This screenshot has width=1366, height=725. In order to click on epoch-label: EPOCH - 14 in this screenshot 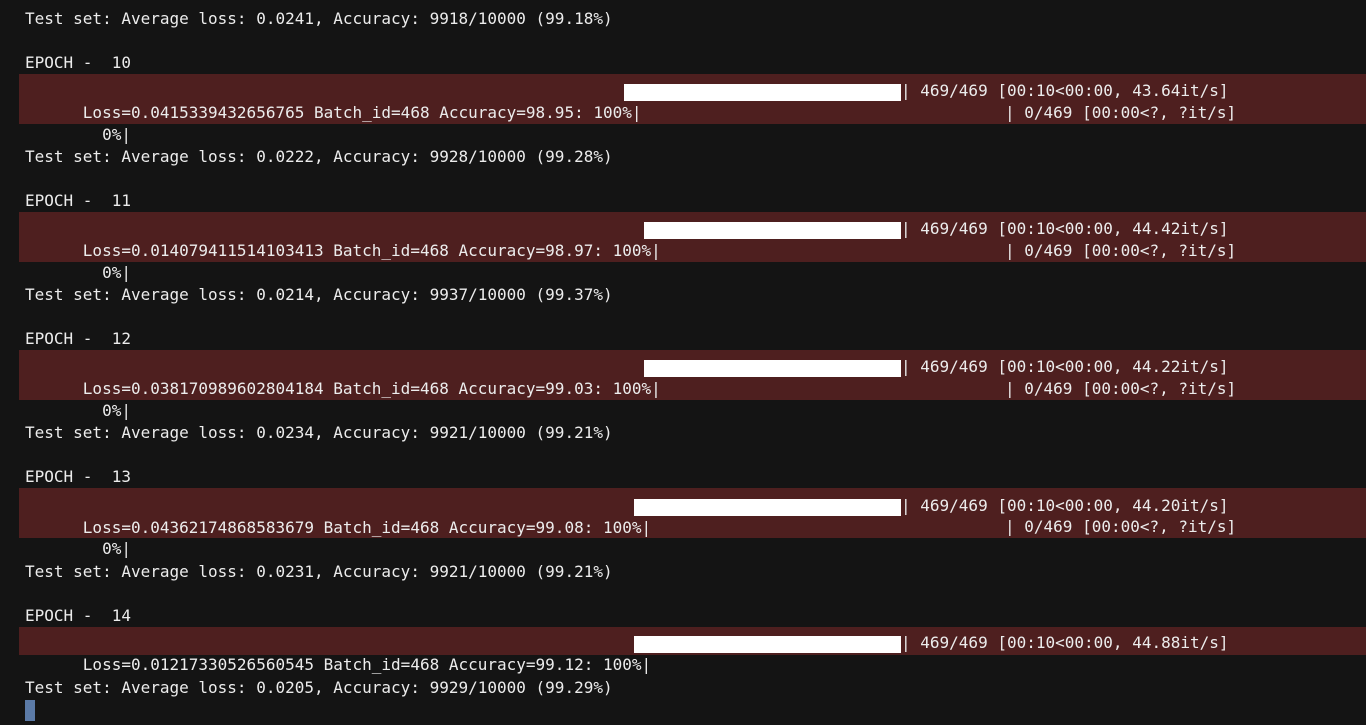, I will do `click(78, 615)`.